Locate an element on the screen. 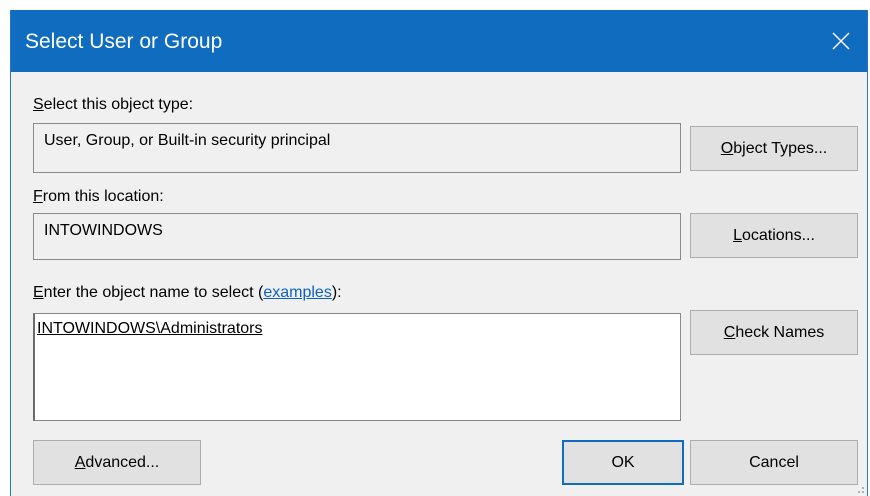  check-names-button: Check Names is located at coordinates (774, 332).